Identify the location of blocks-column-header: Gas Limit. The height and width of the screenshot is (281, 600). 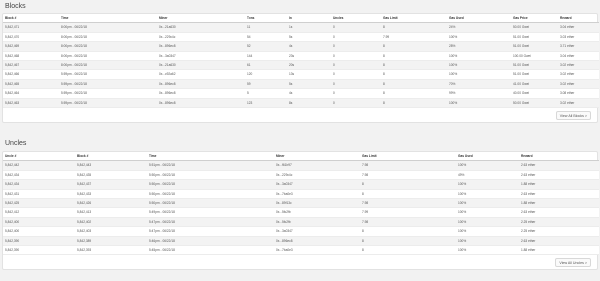
(414, 19).